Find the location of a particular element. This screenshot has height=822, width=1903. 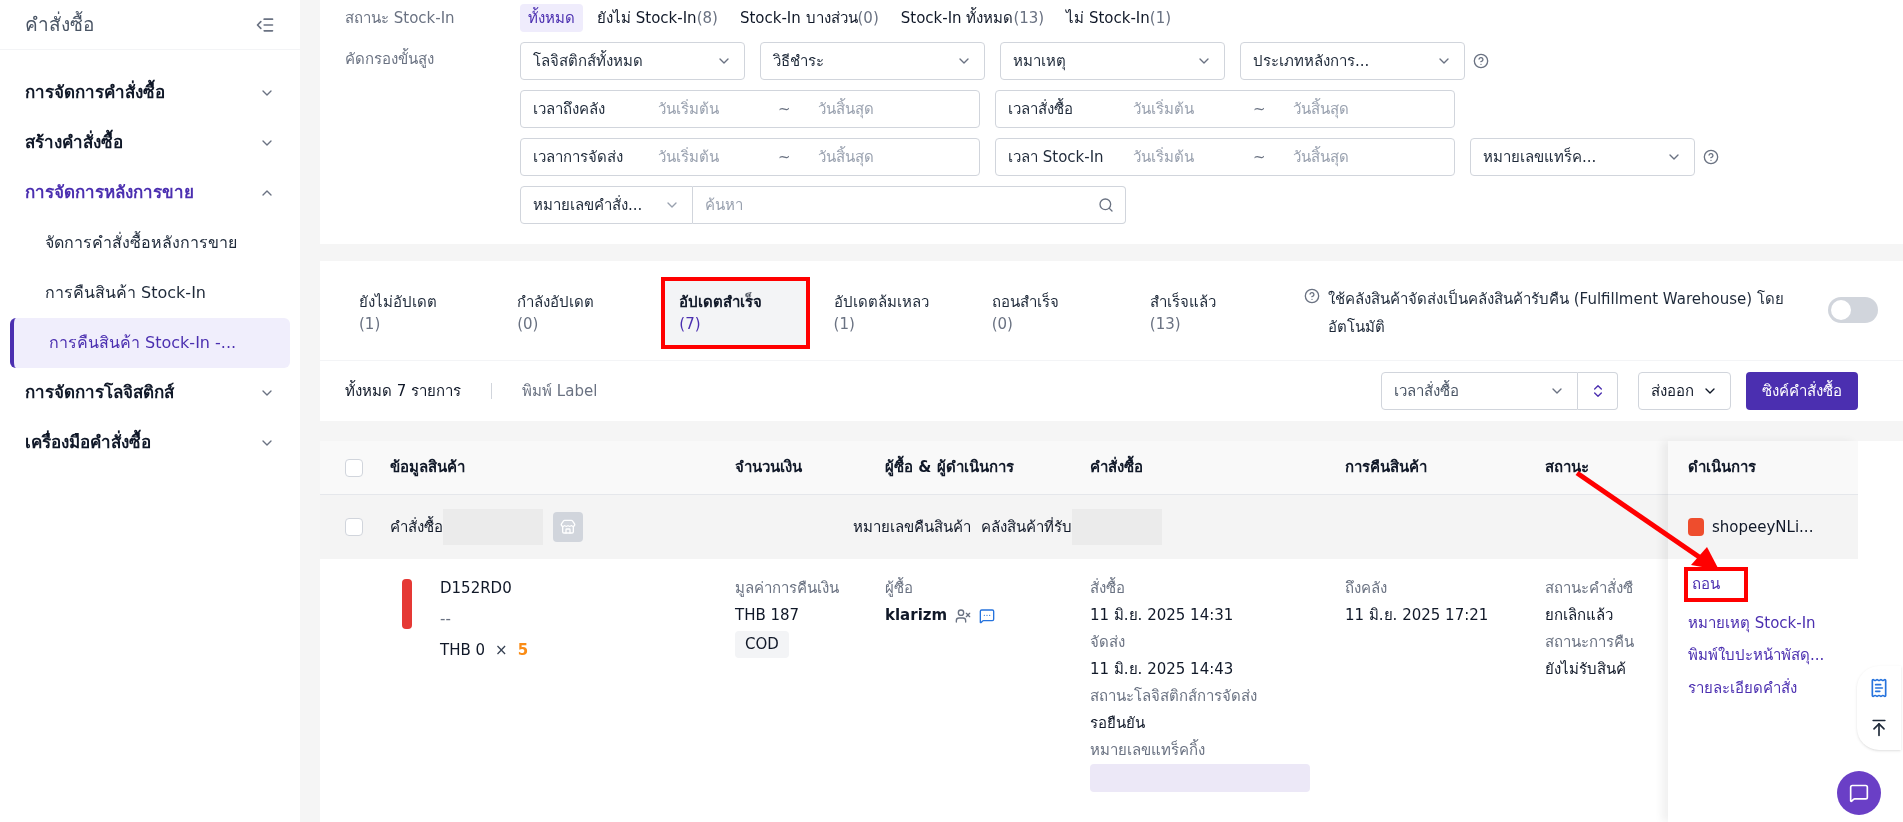

info-value: ยกเลิกแล้ว is located at coordinates (1579, 615).